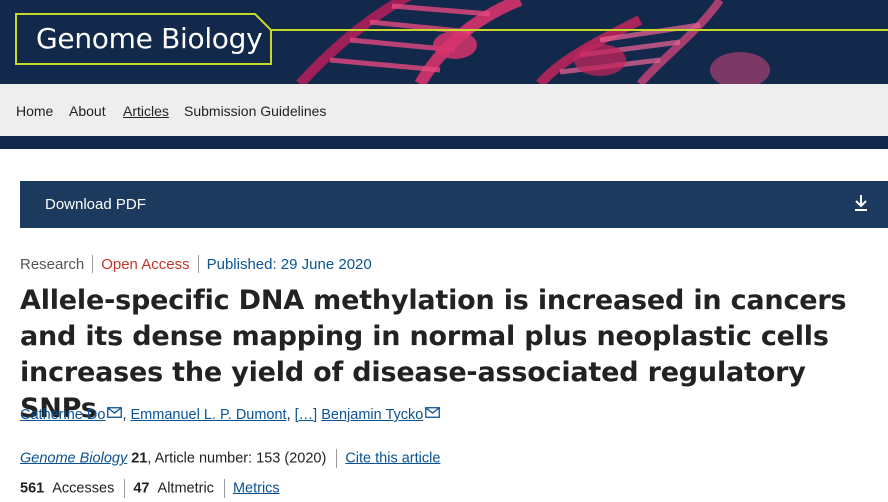  Describe the element at coordinates (62, 415) in the screenshot. I see `author-link: Catherine Do` at that location.